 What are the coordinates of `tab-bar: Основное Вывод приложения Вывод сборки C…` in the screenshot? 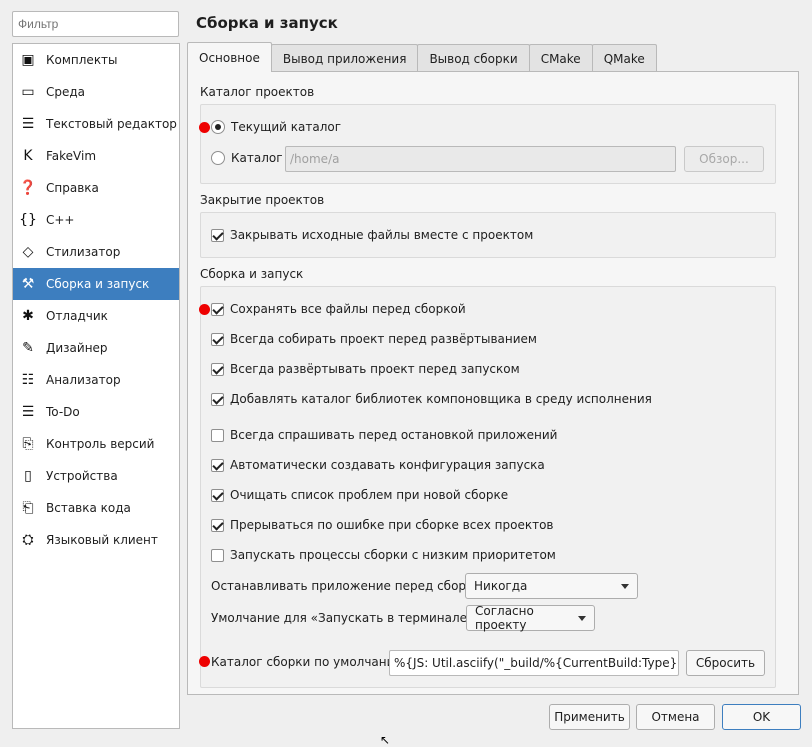 It's located at (422, 57).